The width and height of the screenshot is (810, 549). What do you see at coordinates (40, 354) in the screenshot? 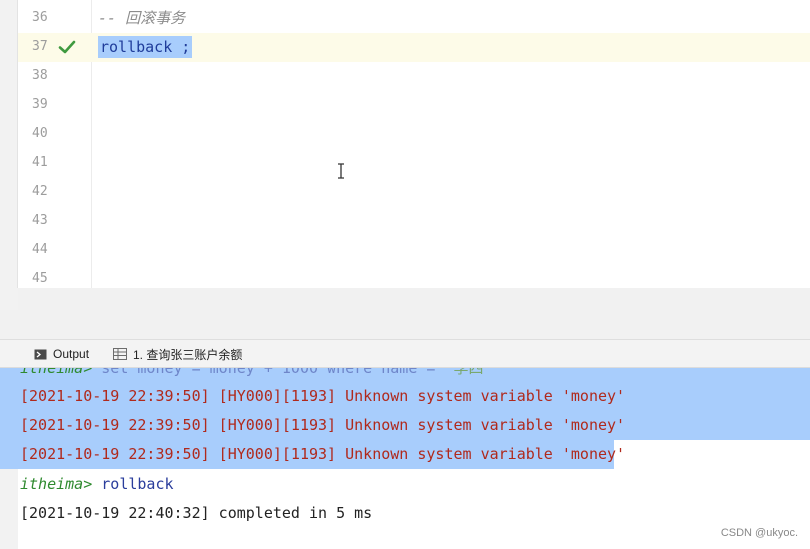
I see `output-icon` at bounding box center [40, 354].